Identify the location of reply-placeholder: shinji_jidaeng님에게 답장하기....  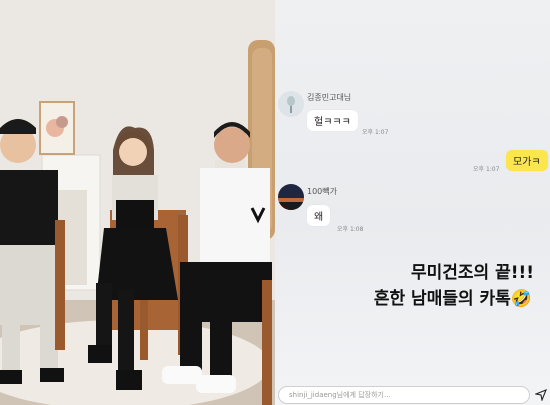
(340, 395).